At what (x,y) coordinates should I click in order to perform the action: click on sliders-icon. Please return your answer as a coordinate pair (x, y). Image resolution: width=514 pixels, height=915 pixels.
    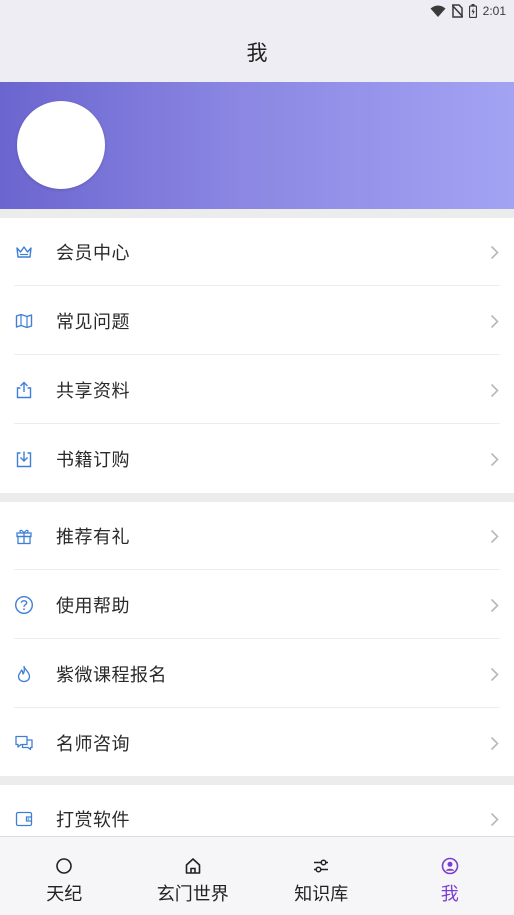
    Looking at the image, I should click on (321, 866).